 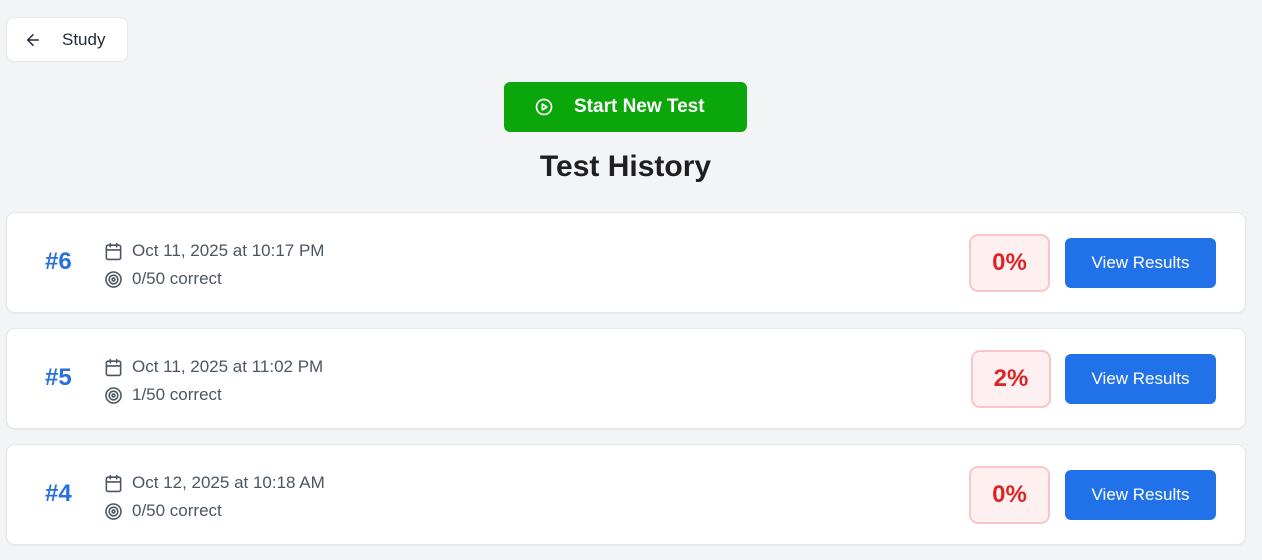 I want to click on test-date-row: Oct 11, 2025 at 11:02 PM, so click(x=213, y=367).